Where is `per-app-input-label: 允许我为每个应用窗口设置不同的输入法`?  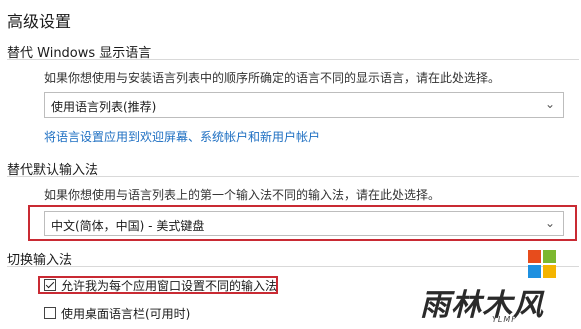
per-app-input-label: 允许我为每个应用窗口设置不同的输入法 is located at coordinates (169, 285).